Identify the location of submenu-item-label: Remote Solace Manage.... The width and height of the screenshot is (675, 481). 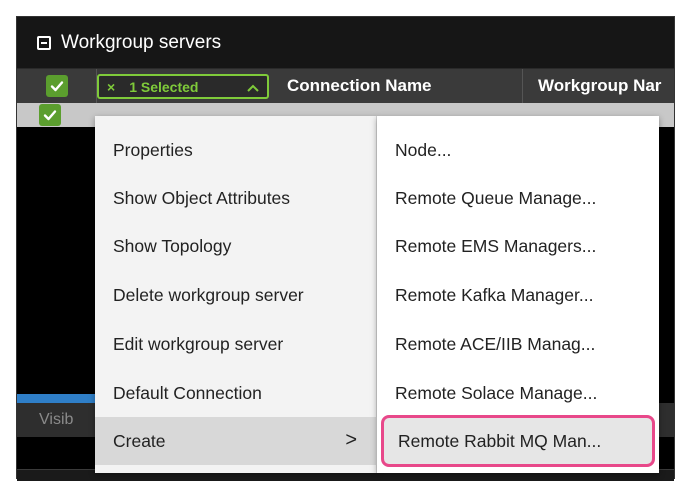
(496, 392).